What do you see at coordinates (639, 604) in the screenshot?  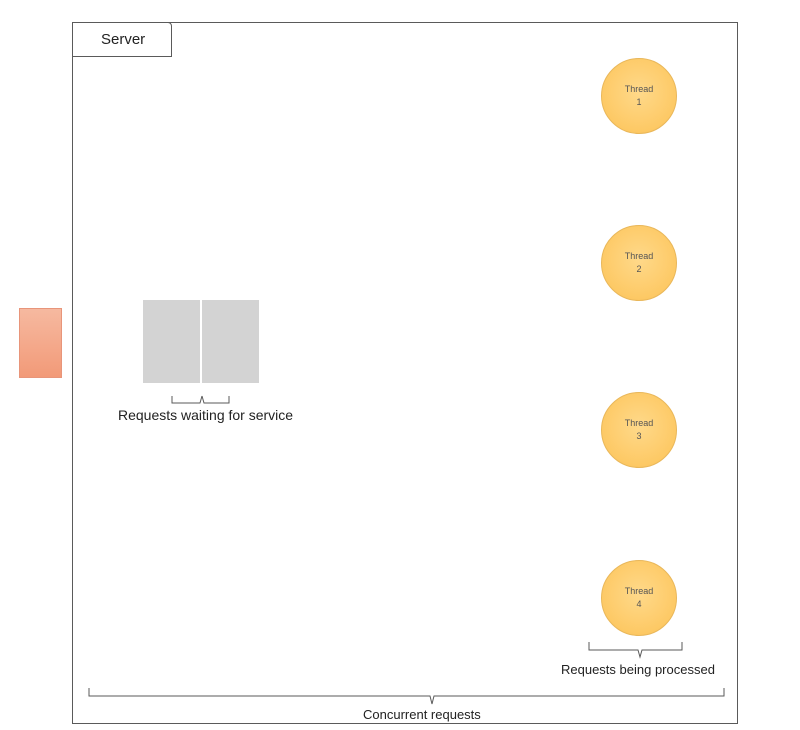 I see `thread-number: 4` at bounding box center [639, 604].